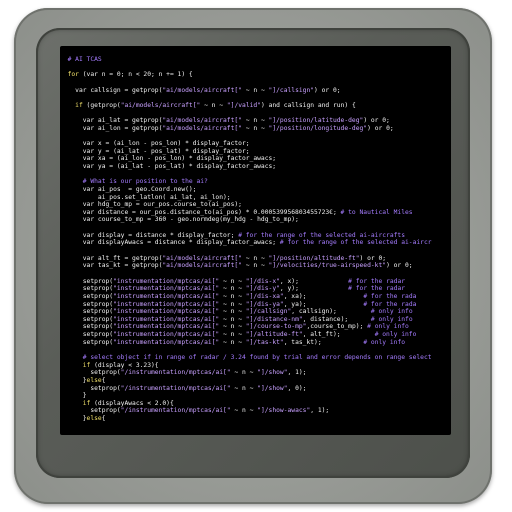 The image size is (512, 512). Describe the element at coordinates (318, 128) in the screenshot. I see `code-string: "]/position/longitude-deg"` at that location.